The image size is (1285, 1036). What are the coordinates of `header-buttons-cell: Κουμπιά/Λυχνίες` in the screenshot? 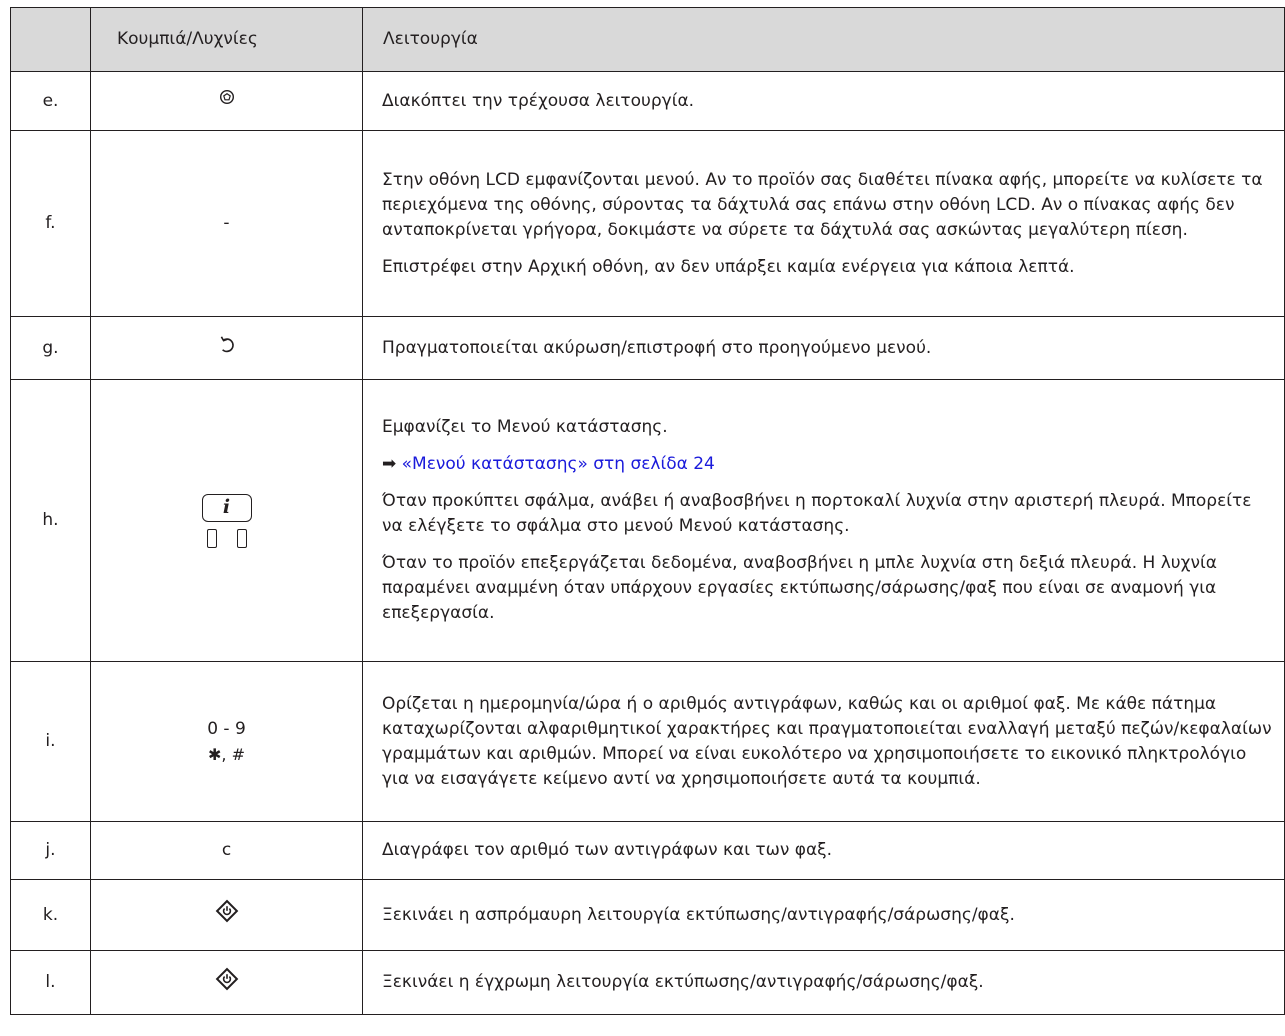 It's located at (226, 39).